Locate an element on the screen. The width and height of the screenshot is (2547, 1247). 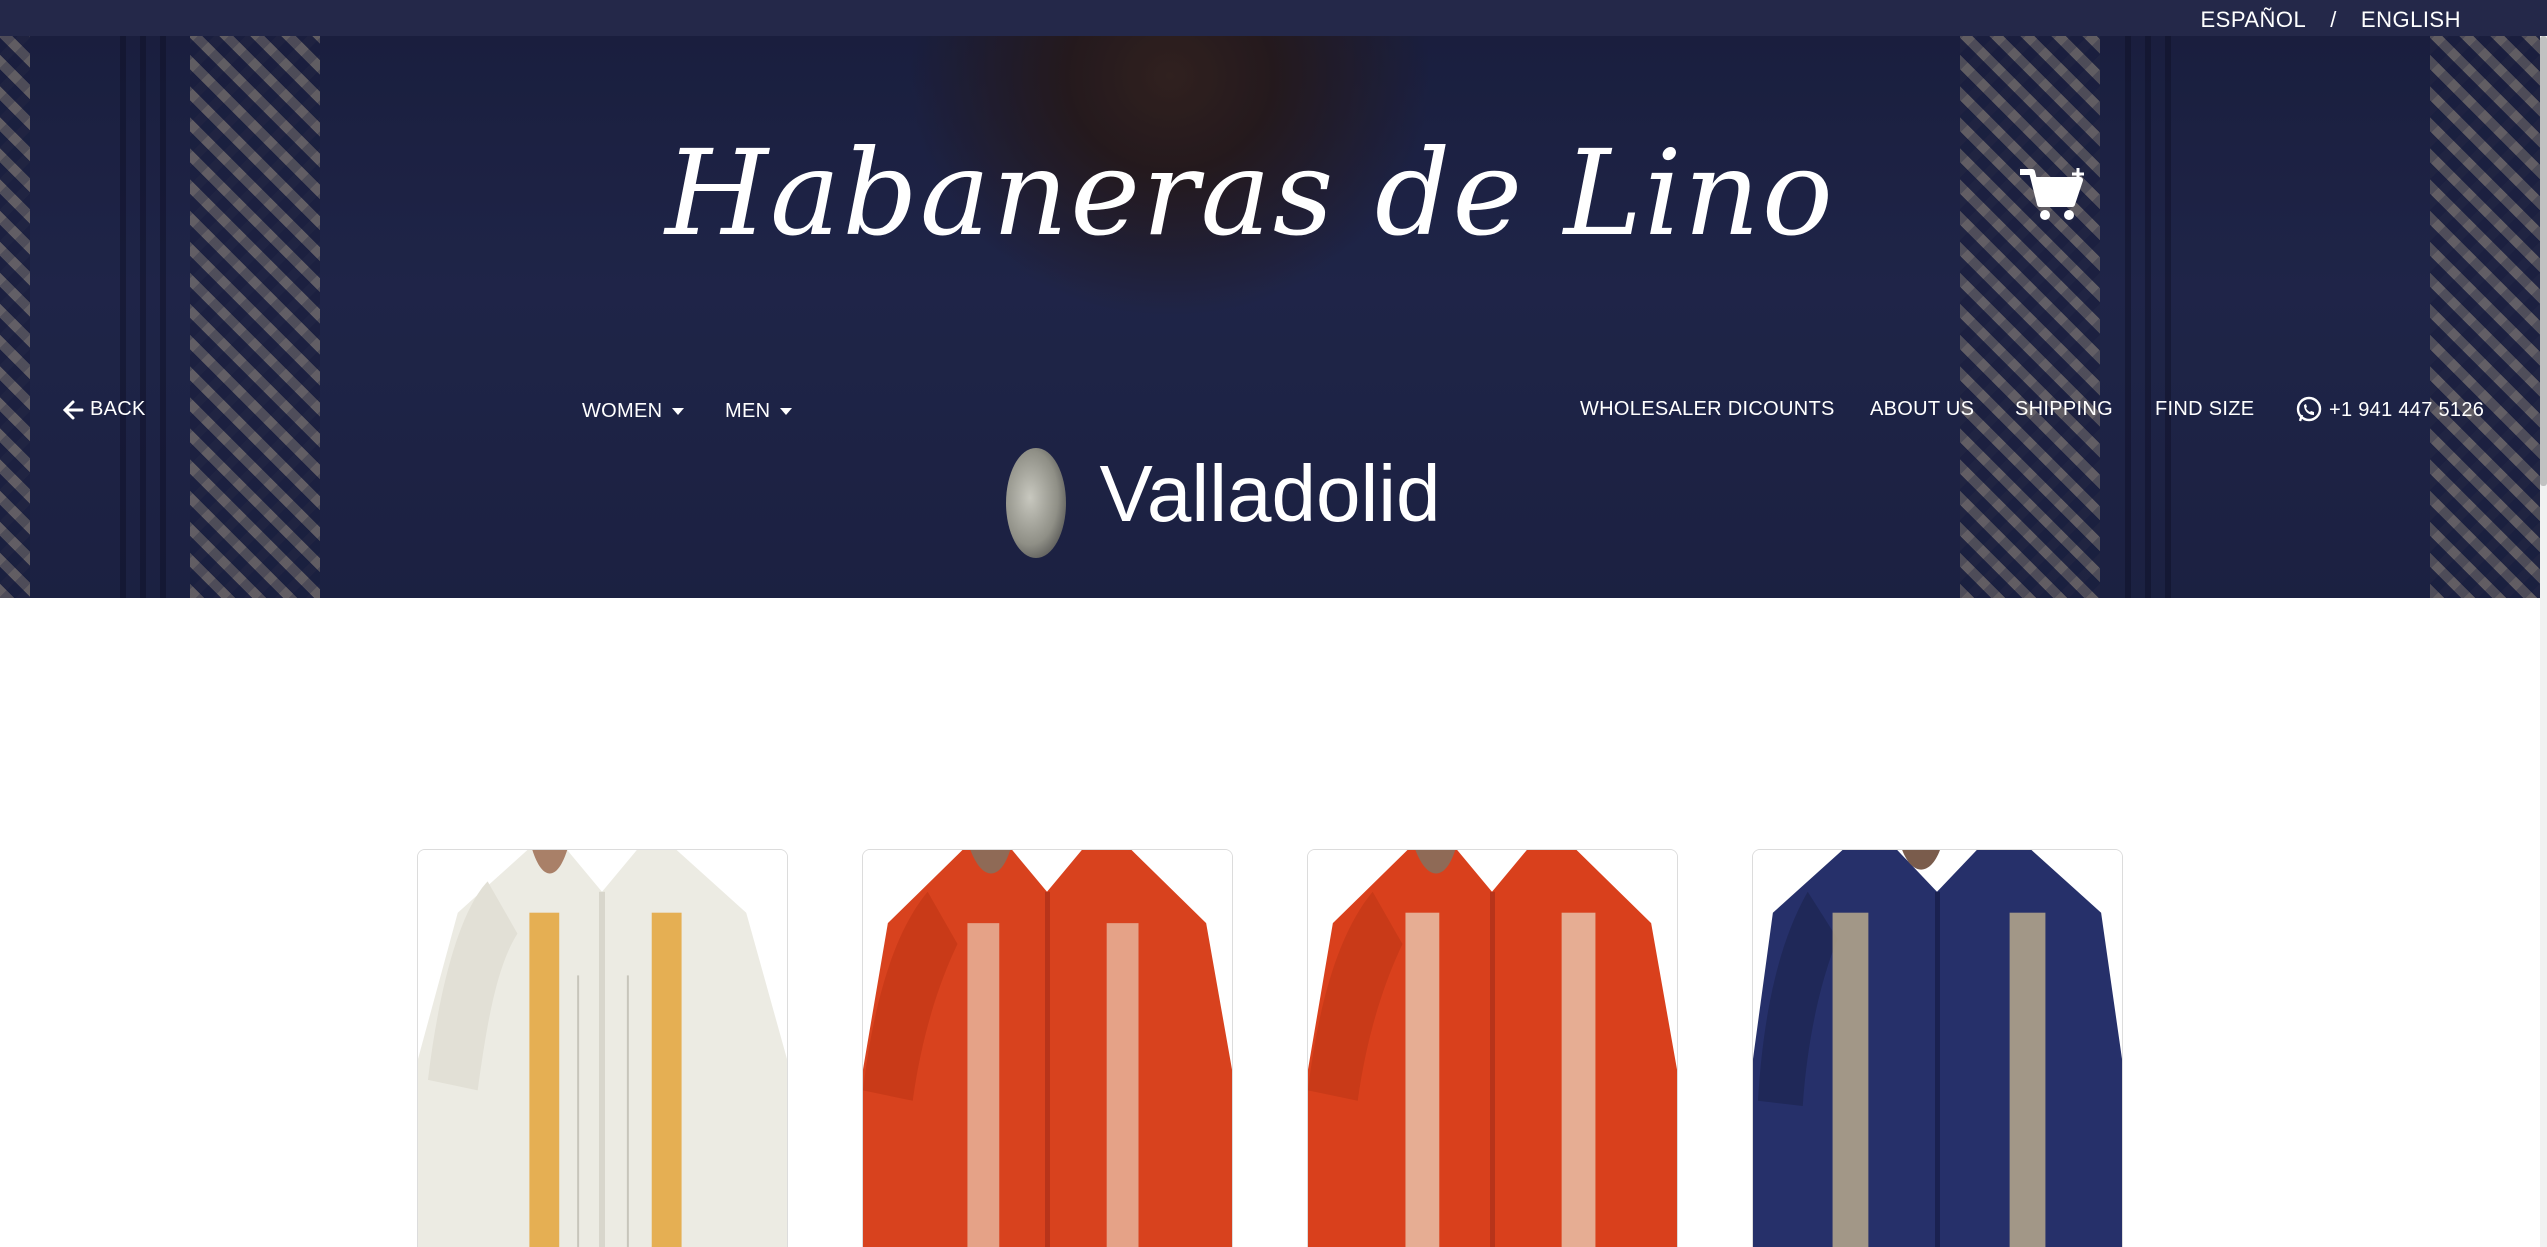
language-english-link: ENGLISH is located at coordinates (2411, 20).